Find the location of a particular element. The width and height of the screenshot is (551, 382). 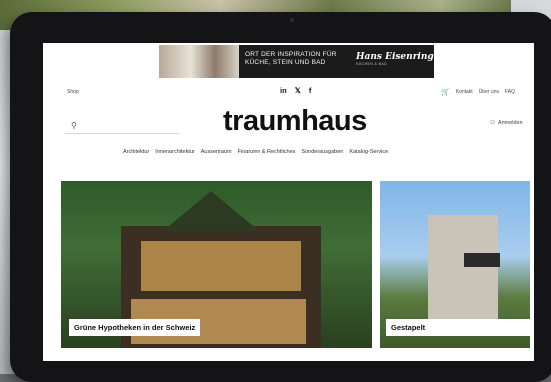

x-icon: 𝕏 is located at coordinates (298, 90).